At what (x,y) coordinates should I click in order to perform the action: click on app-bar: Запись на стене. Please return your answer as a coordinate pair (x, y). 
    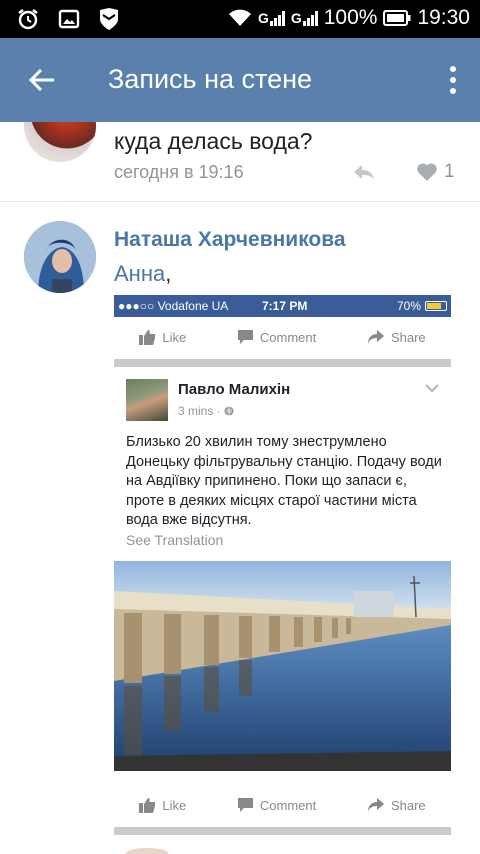
    Looking at the image, I should click on (240, 80).